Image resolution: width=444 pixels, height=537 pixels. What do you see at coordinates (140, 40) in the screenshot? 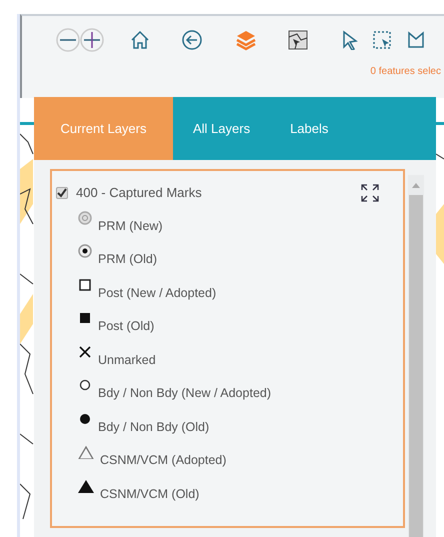
I see `home-icon` at bounding box center [140, 40].